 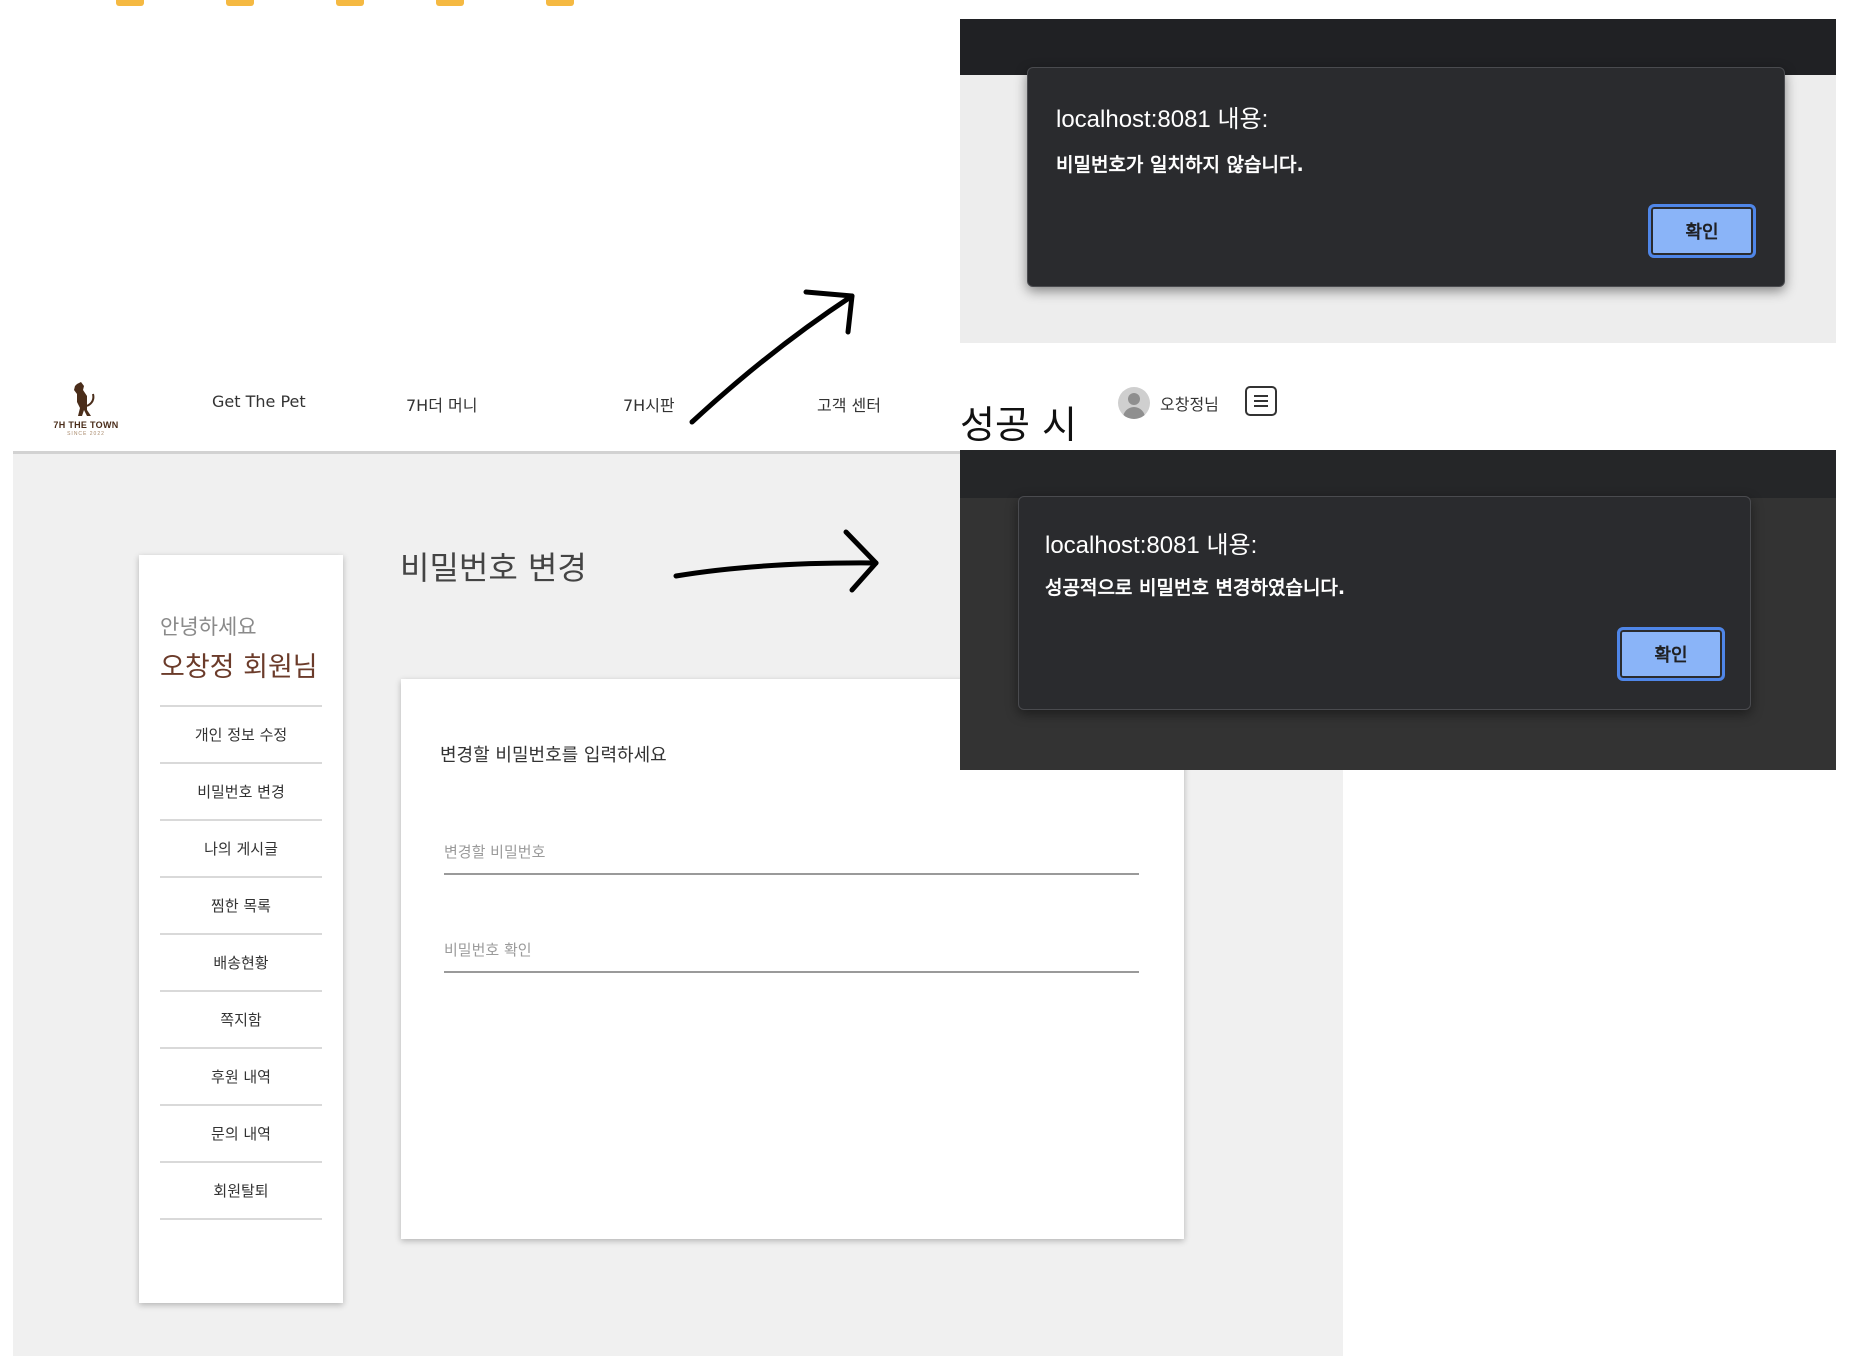 I want to click on form-prompt: 변경할 비밀번호를 입력하세요, so click(x=553, y=755).